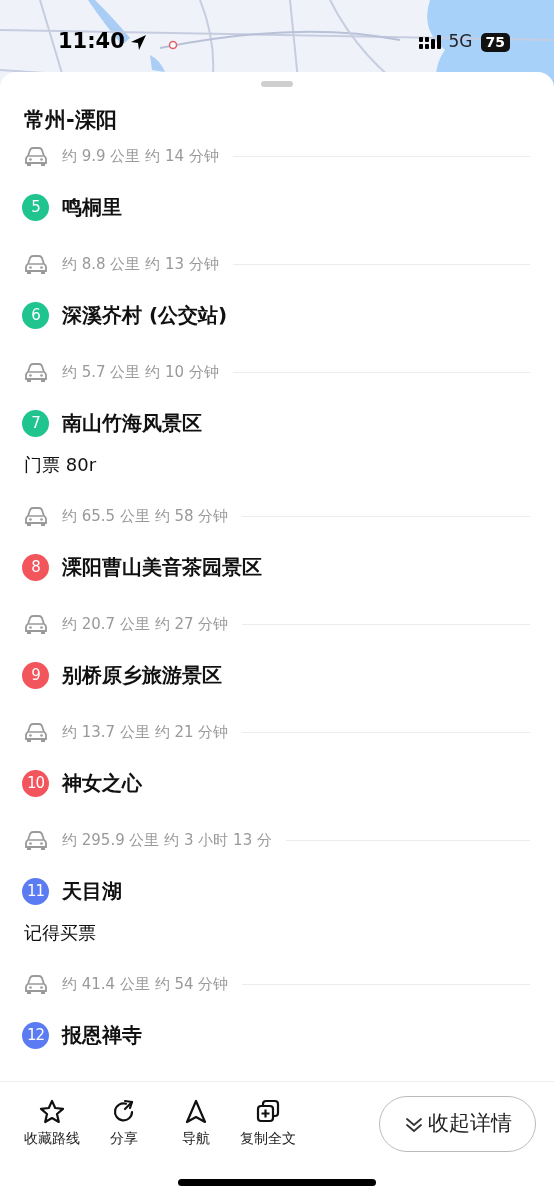  What do you see at coordinates (52, 1112) in the screenshot?
I see `star-icon` at bounding box center [52, 1112].